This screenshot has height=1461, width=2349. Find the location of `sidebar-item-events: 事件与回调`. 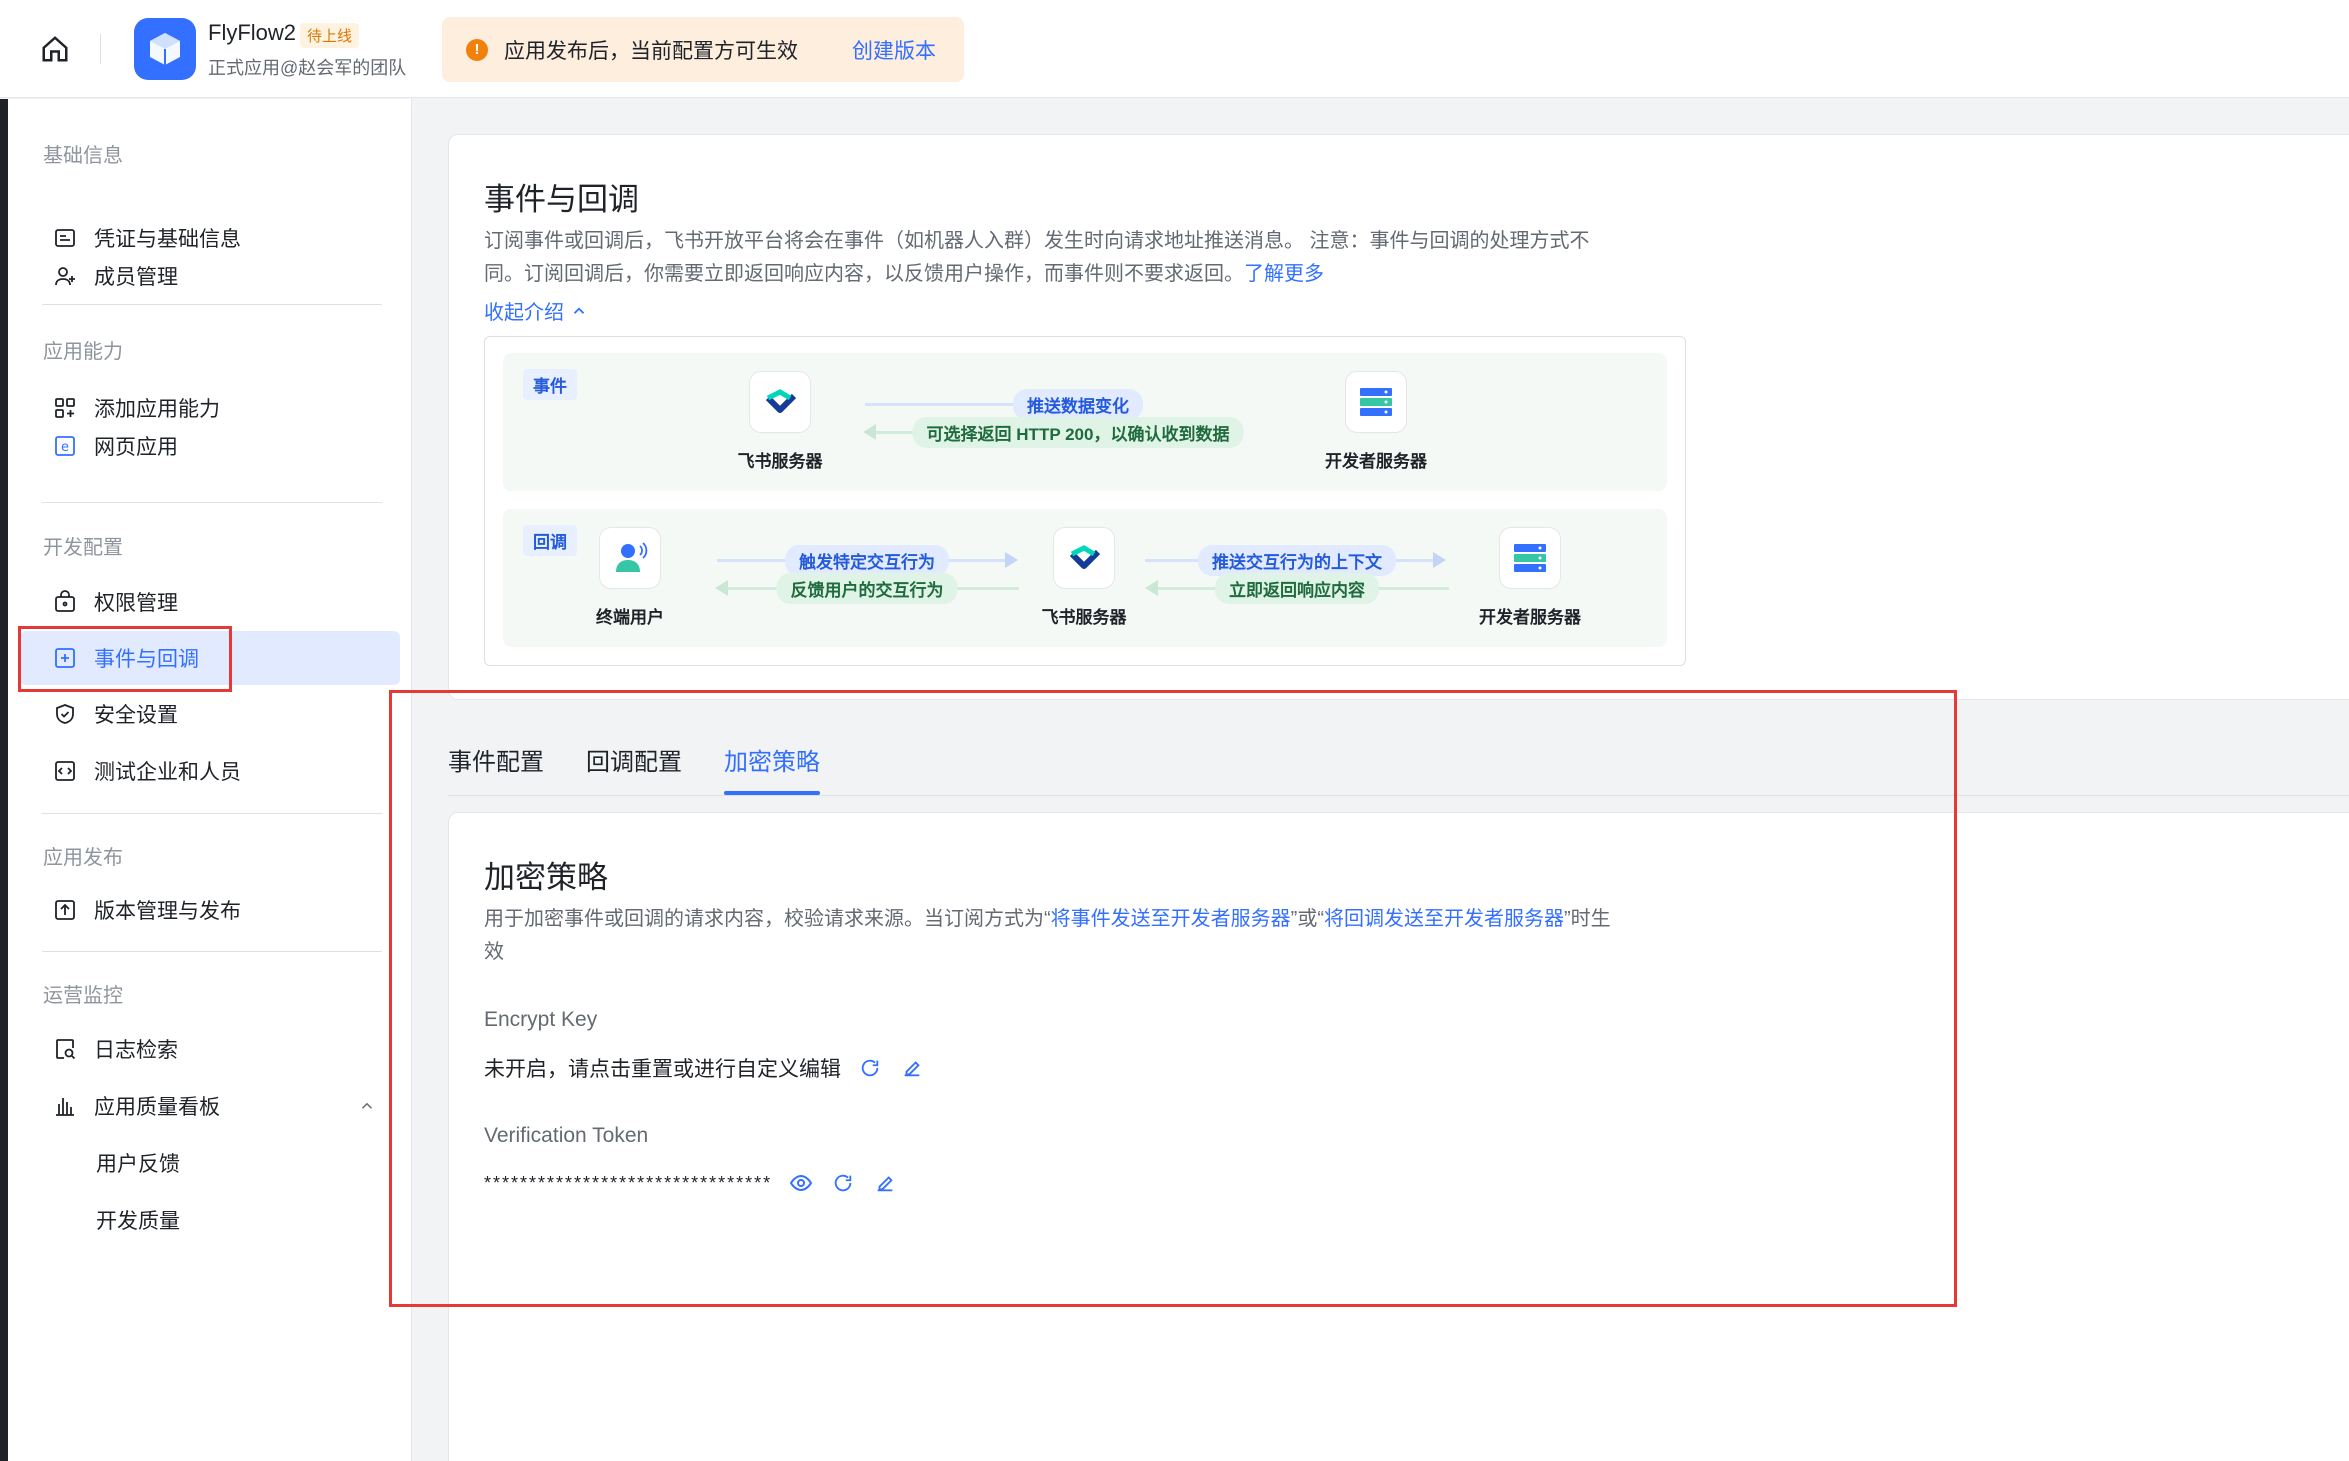

sidebar-item-events: 事件与回调 is located at coordinates (210, 658).